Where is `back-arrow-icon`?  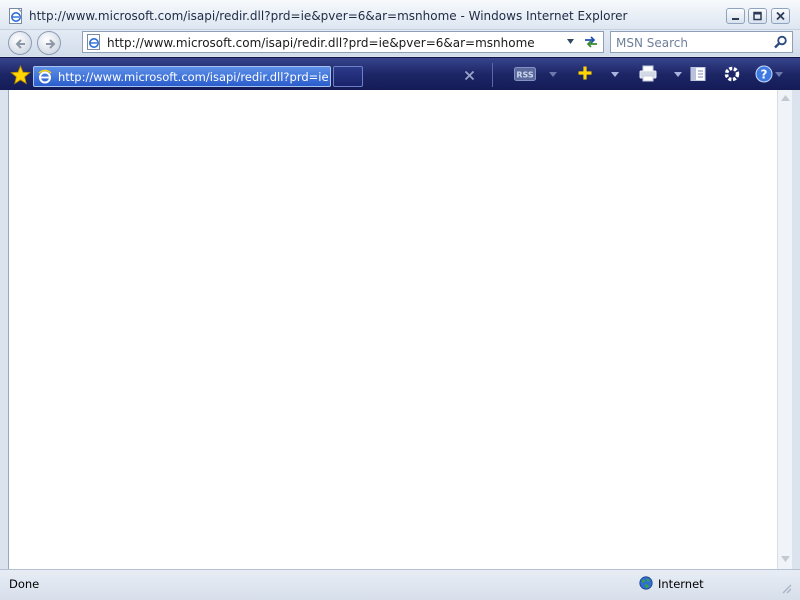 back-arrow-icon is located at coordinates (20, 44).